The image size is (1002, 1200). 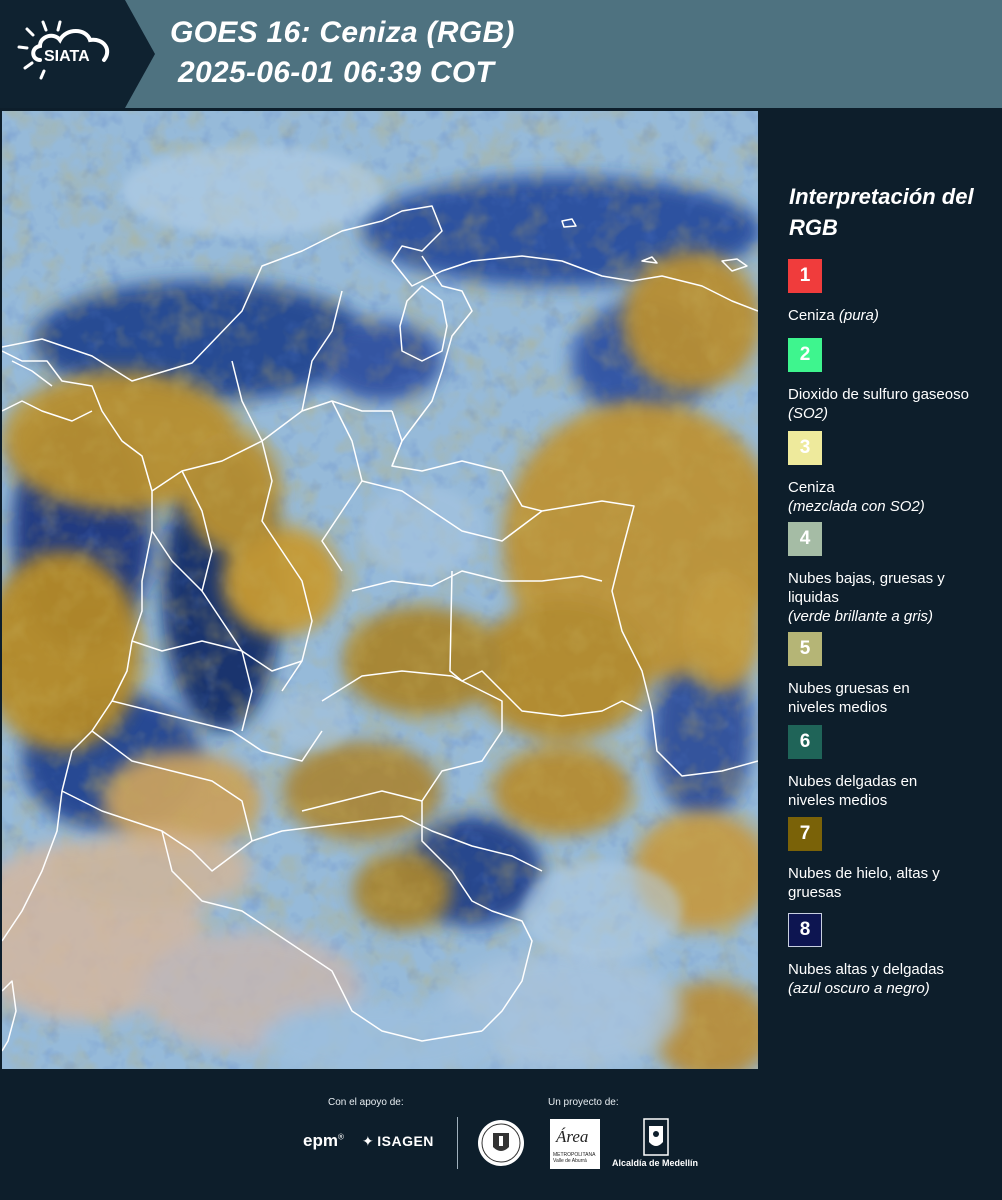 What do you see at coordinates (655, 1163) in the screenshot?
I see `alcaldia-label: Alcaldía de Medellín` at bounding box center [655, 1163].